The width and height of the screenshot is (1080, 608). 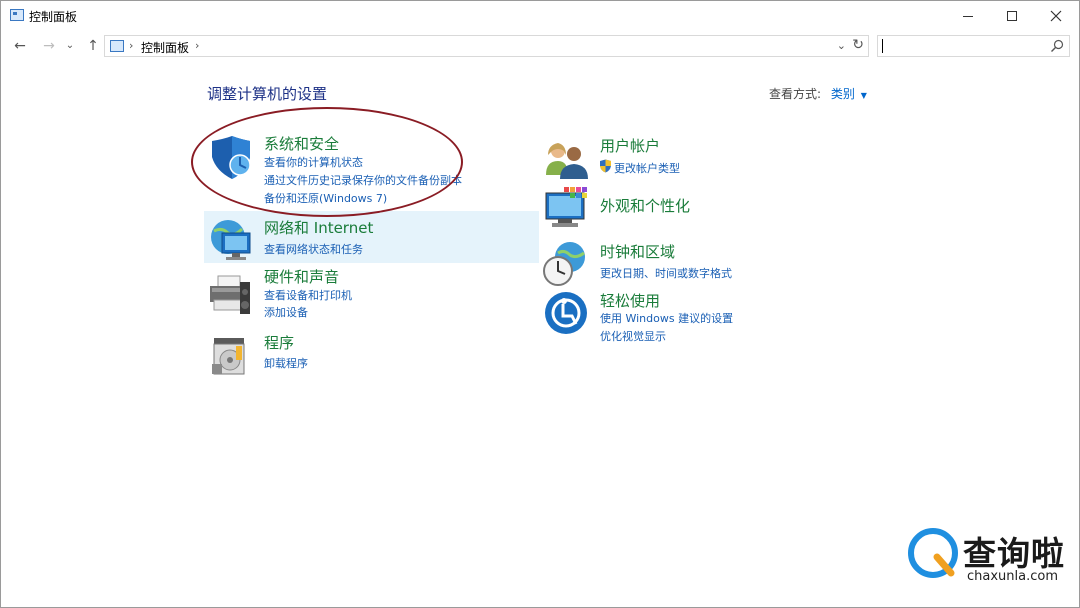 What do you see at coordinates (228, 356) in the screenshot?
I see `programs-icon` at bounding box center [228, 356].